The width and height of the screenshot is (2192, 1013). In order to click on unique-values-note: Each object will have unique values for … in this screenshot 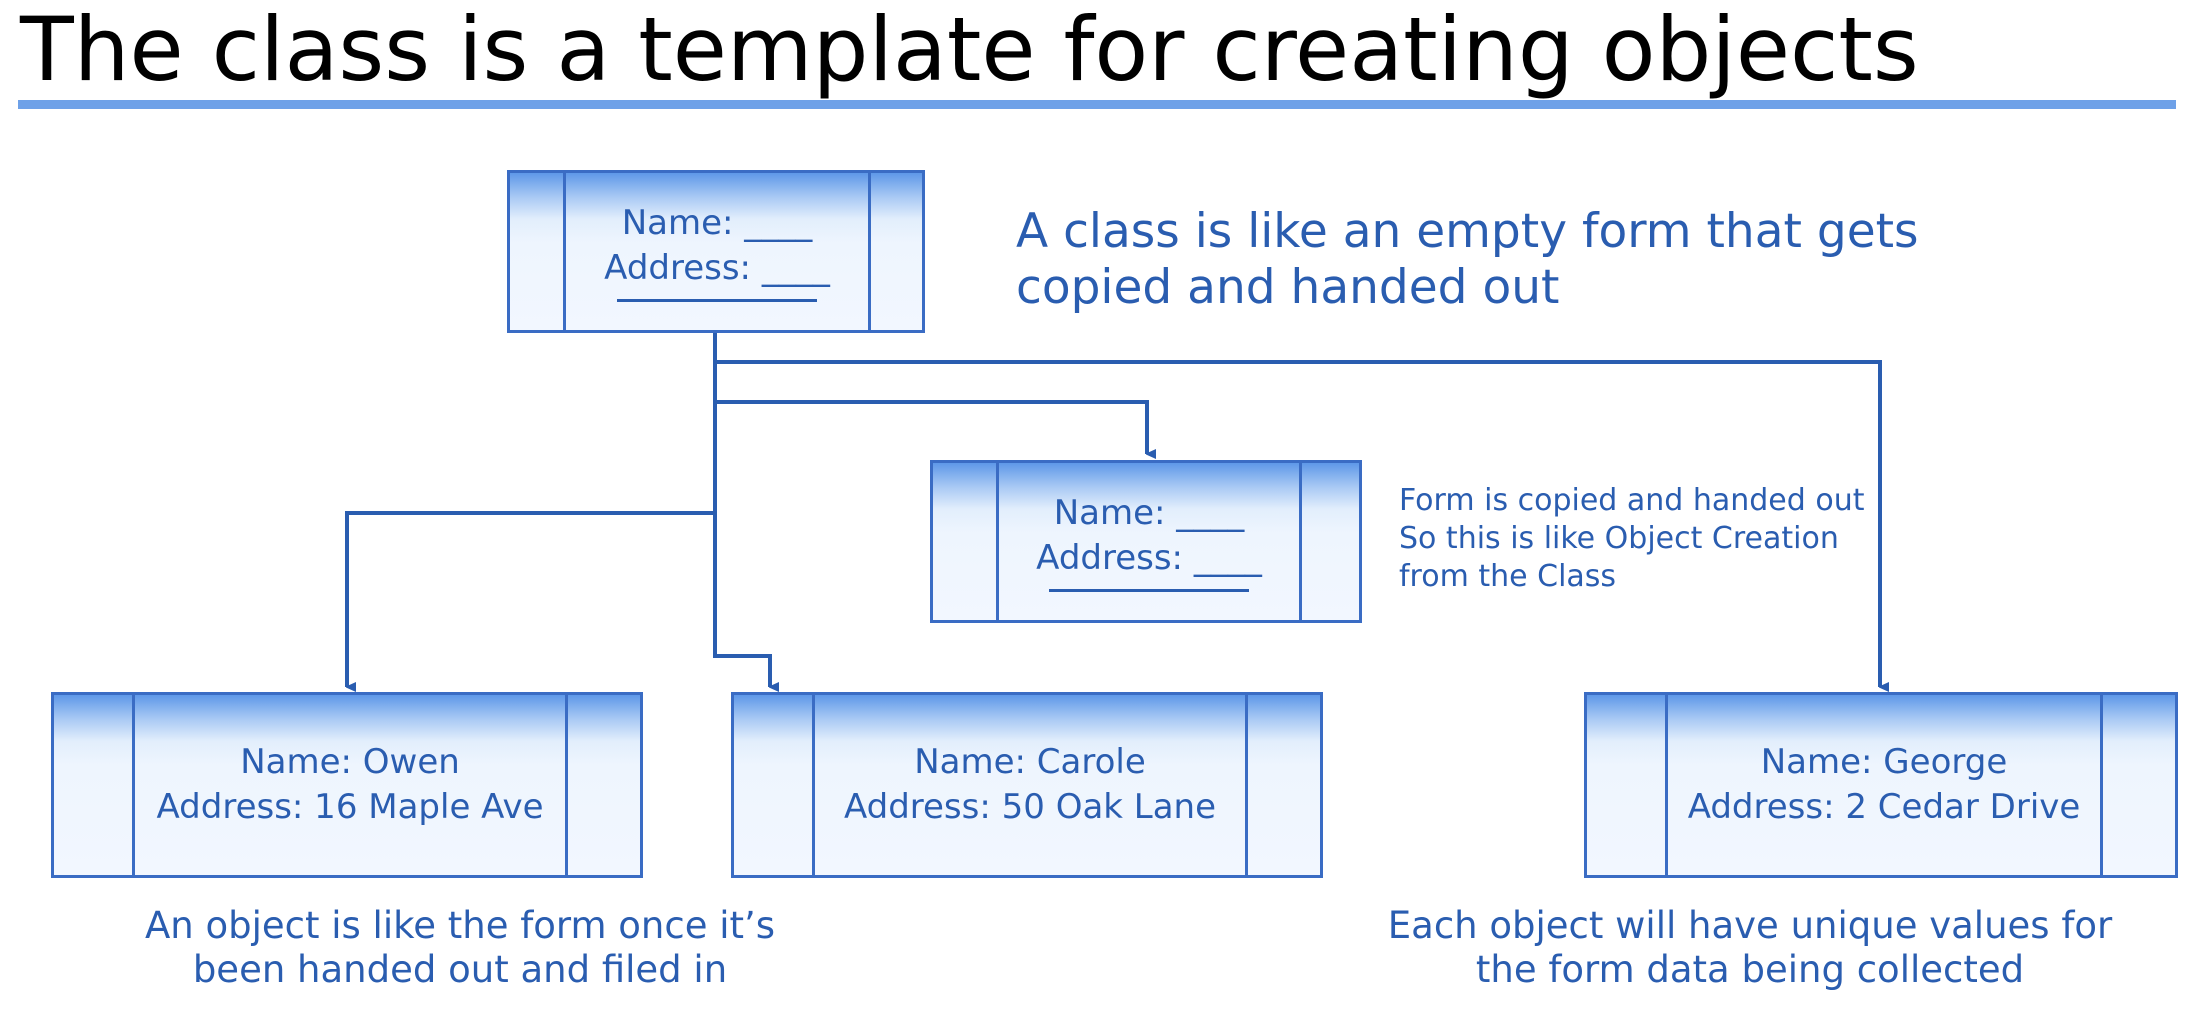, I will do `click(1750, 948)`.